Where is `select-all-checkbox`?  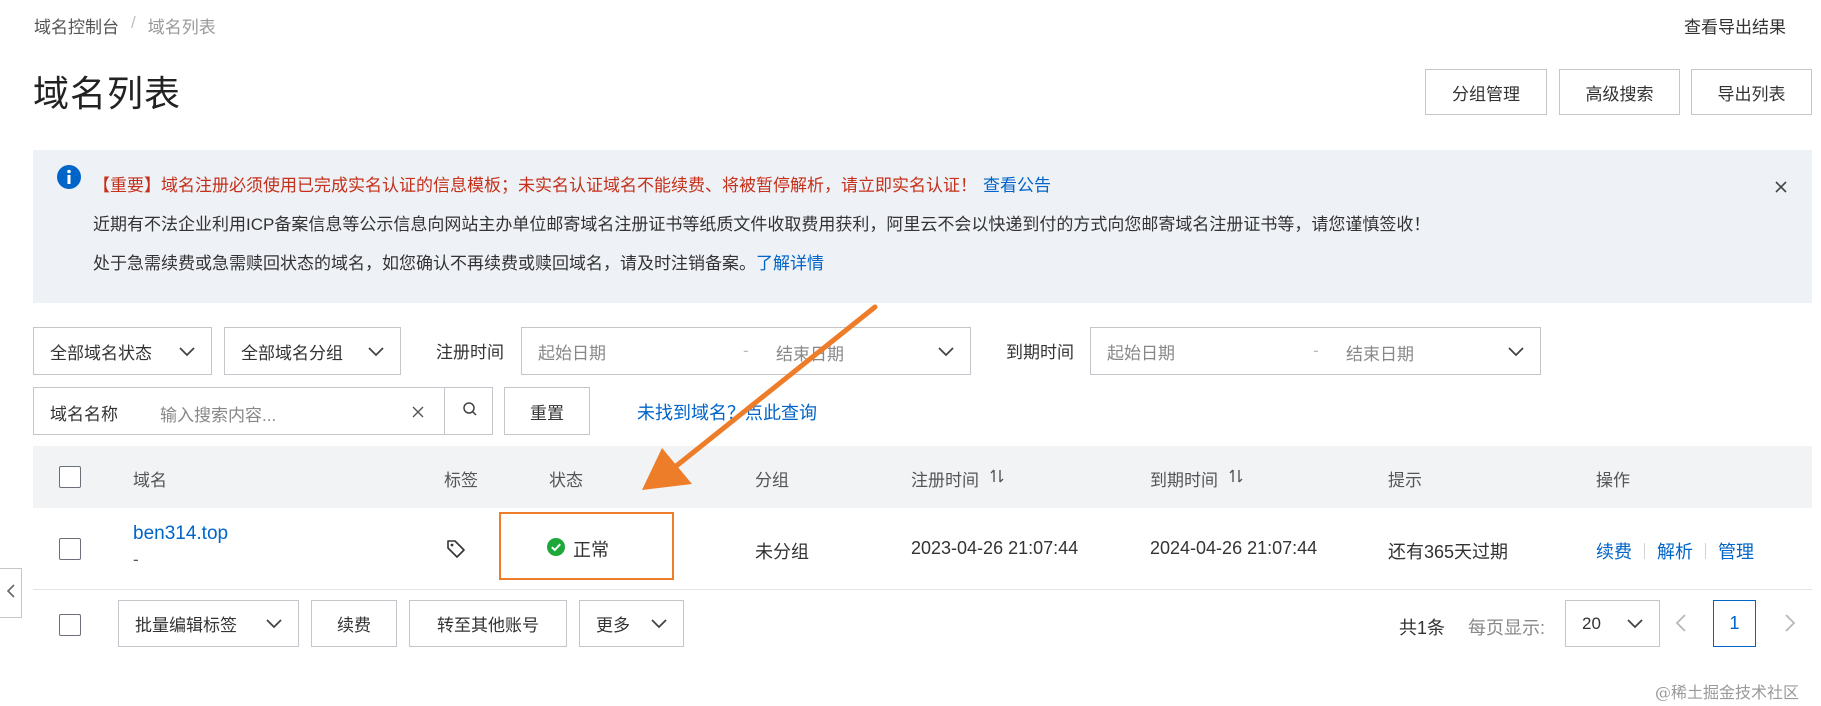 select-all-checkbox is located at coordinates (70, 477).